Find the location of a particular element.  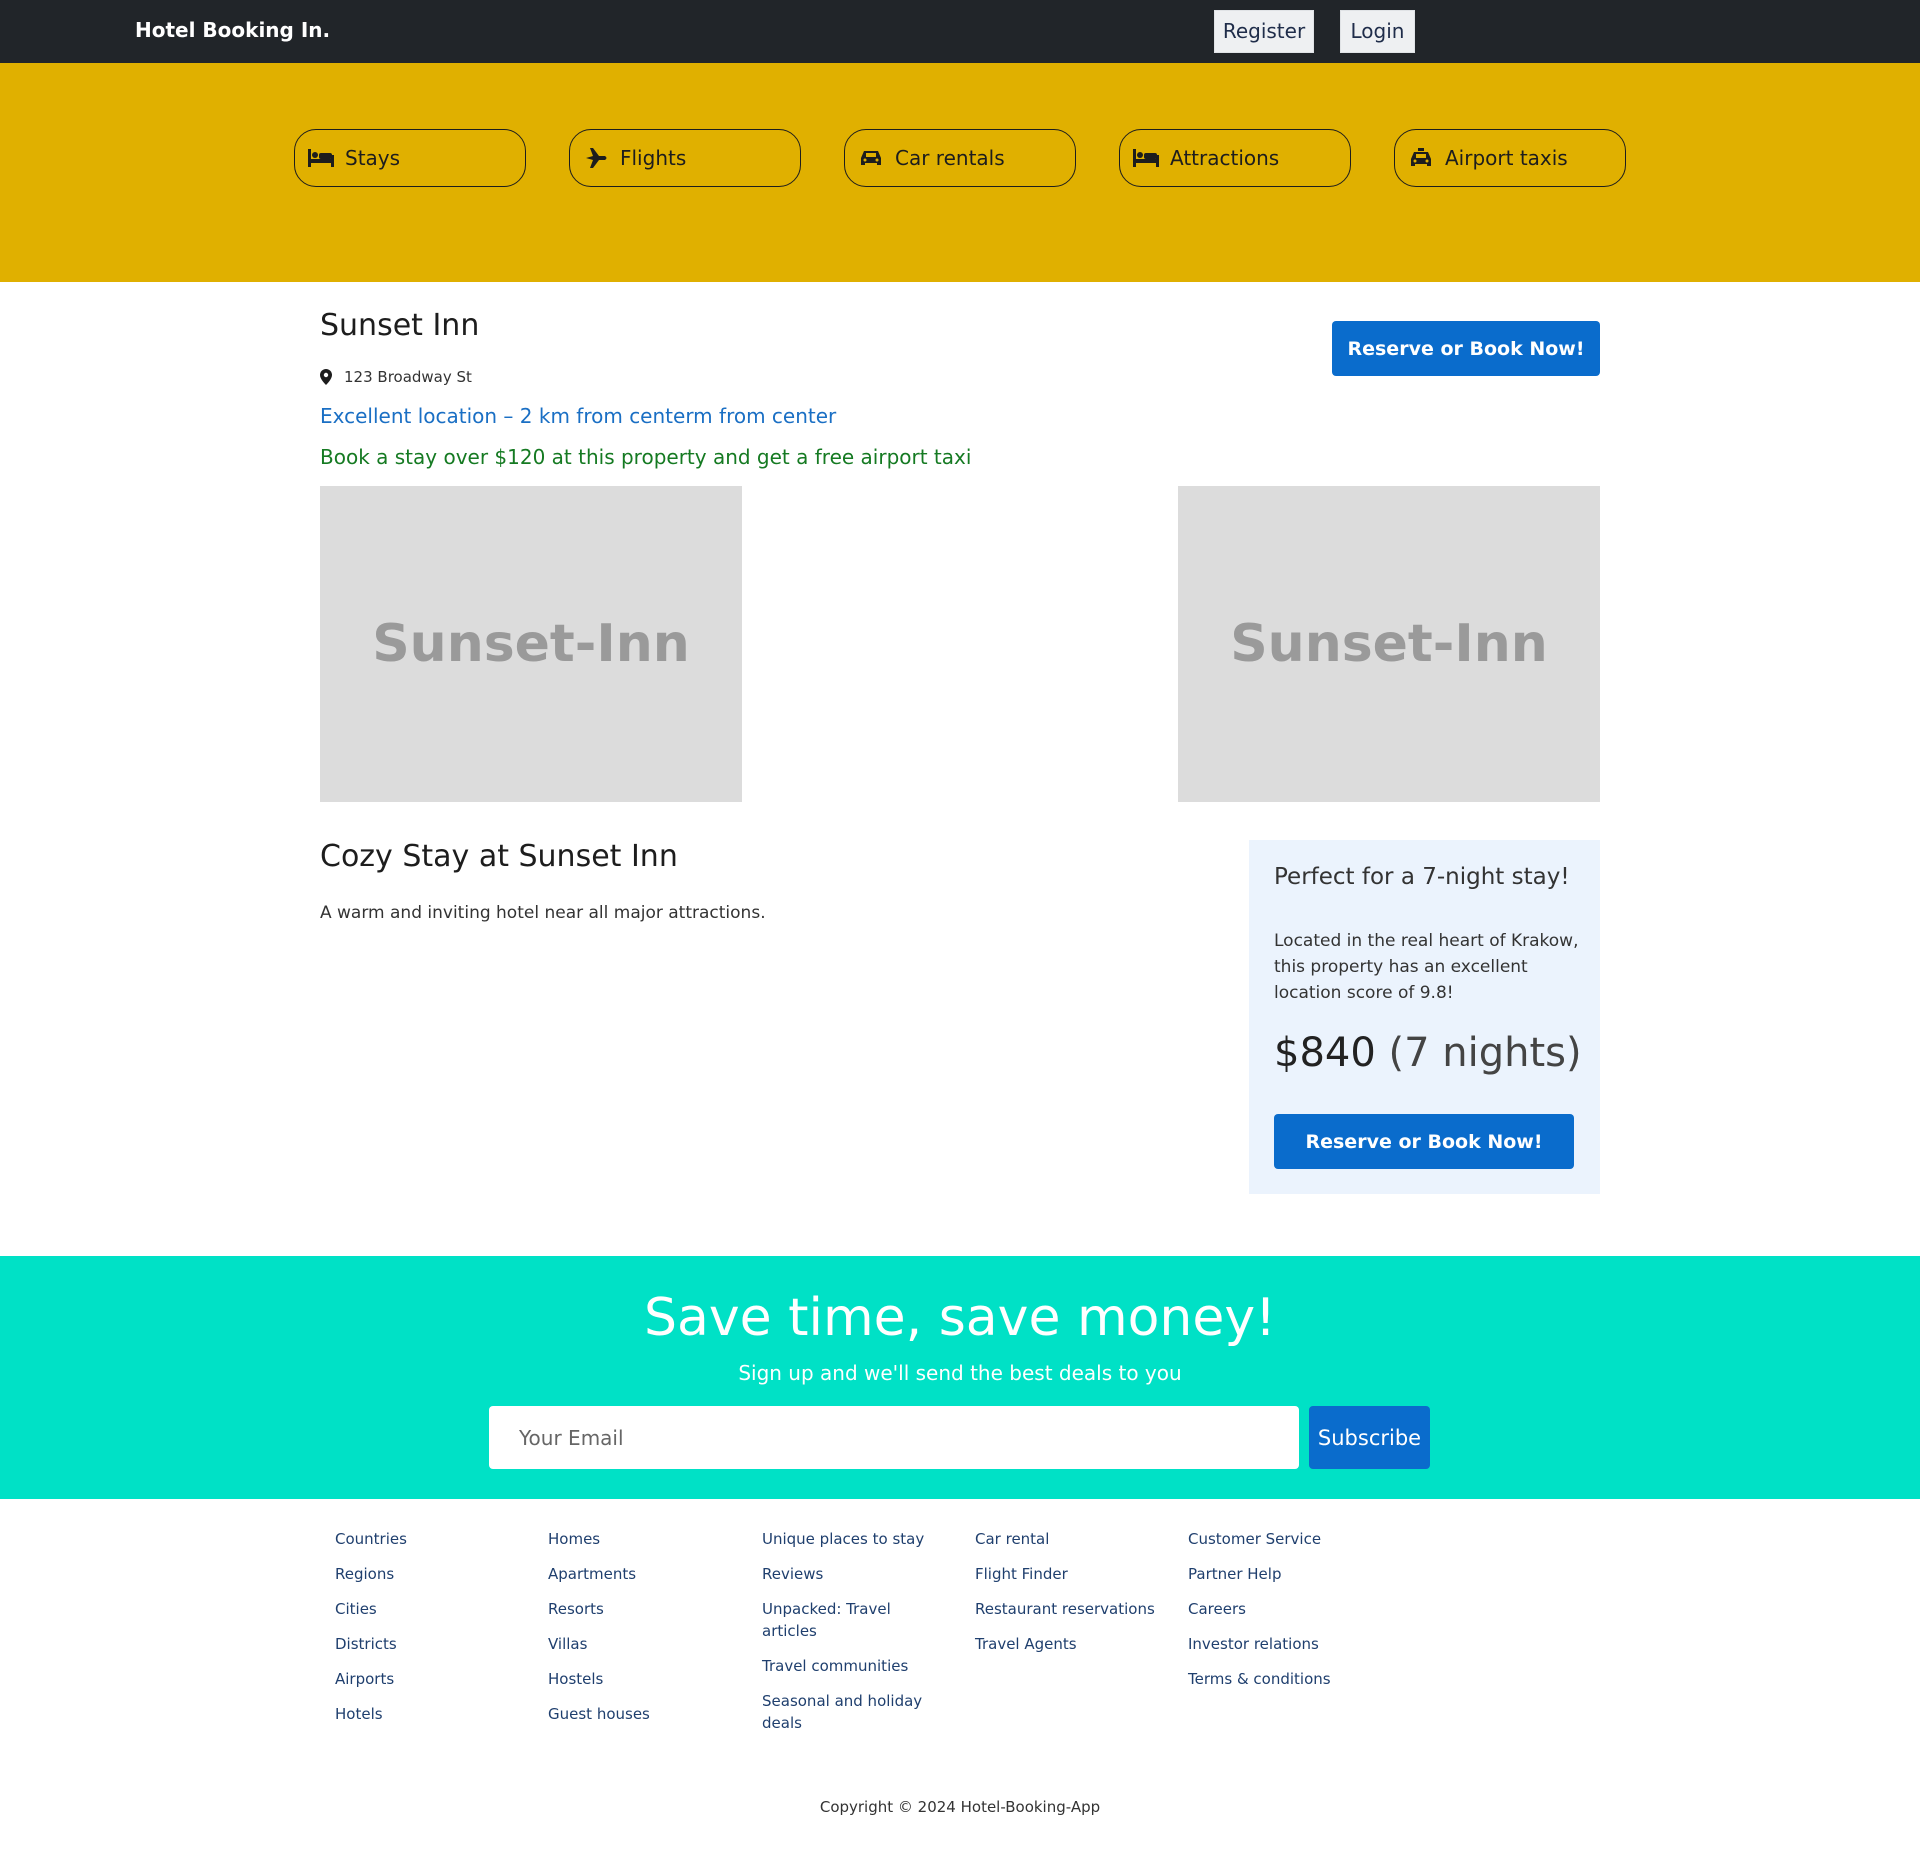

footer-link: Customer Service is located at coordinates (1288, 1539).